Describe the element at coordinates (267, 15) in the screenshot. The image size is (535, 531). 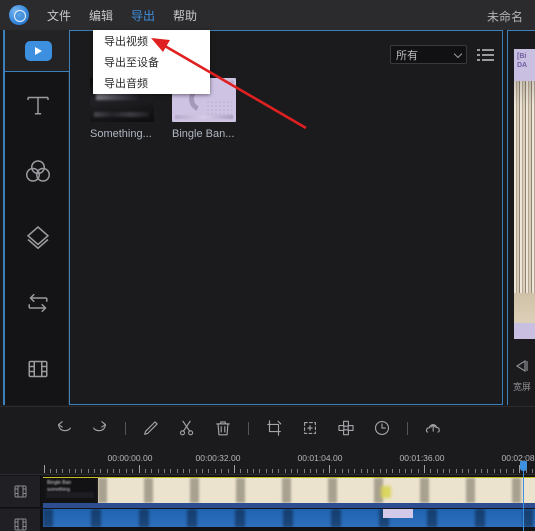
I see `menu-bar: 文件 编辑 导出 帮助 未命名` at that location.